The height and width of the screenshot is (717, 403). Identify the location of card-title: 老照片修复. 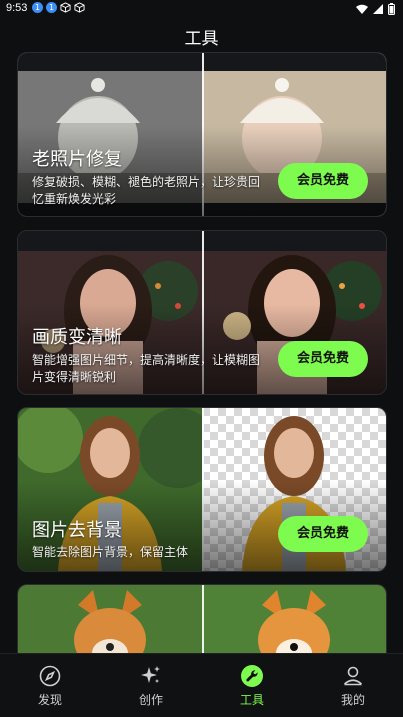
(77, 159).